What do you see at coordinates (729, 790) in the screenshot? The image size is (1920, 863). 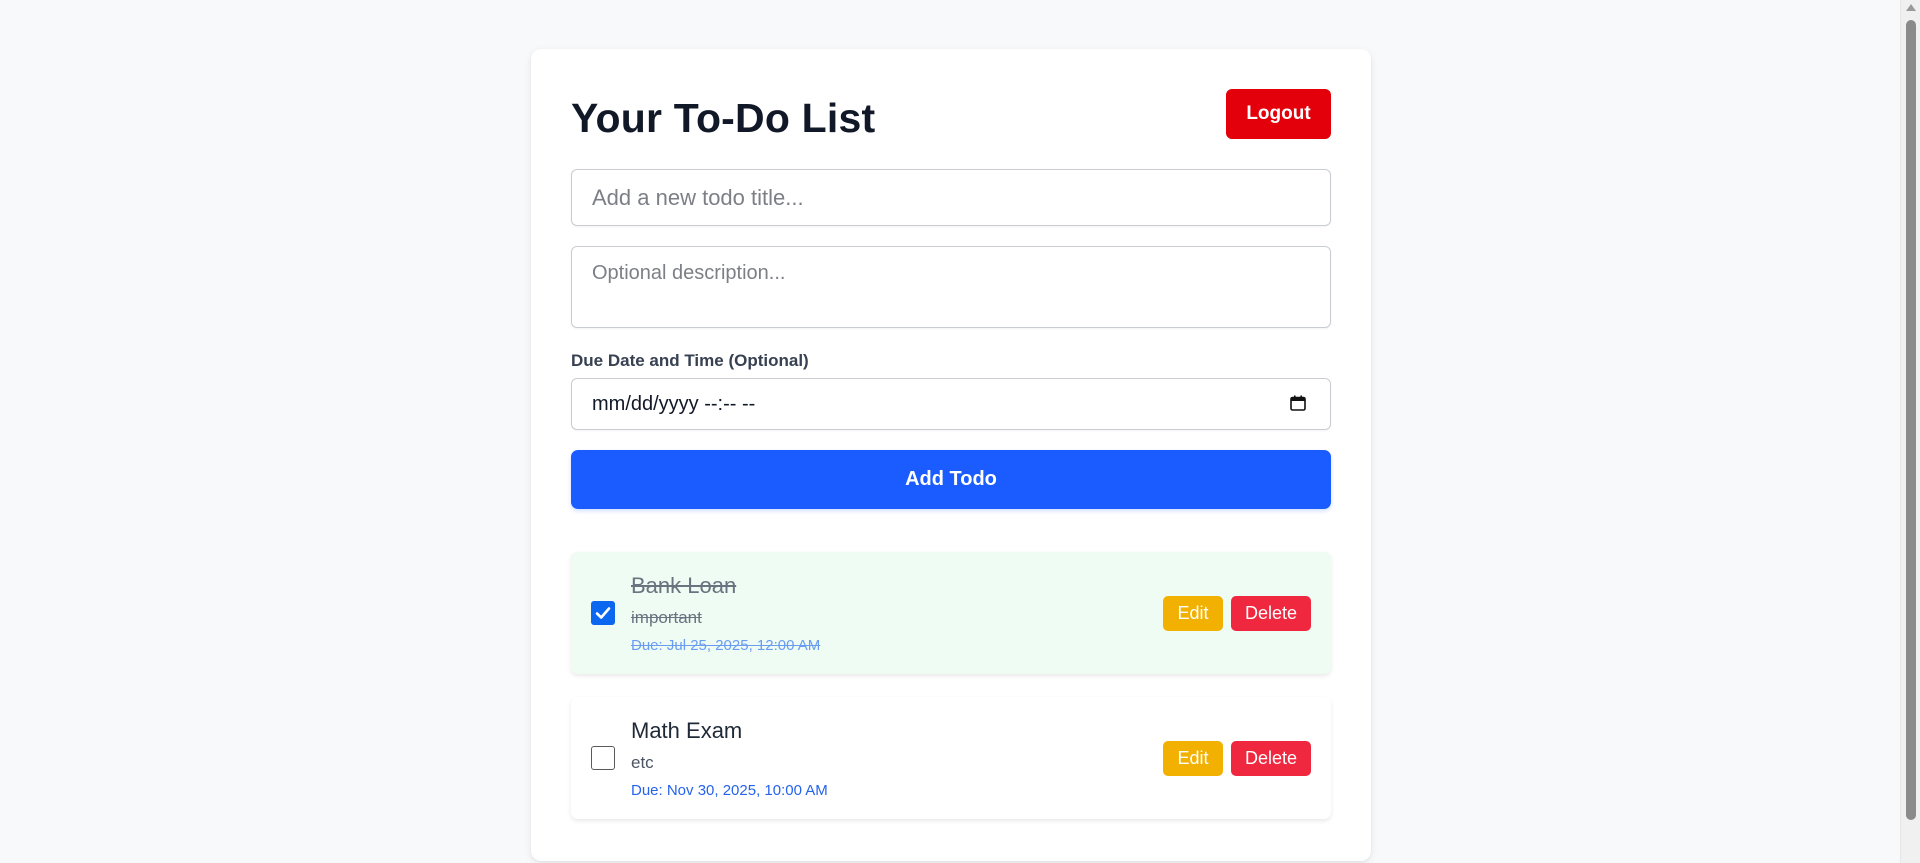 I see `todo-due-date: Due: Nov 30, 2025, 10:00 AM` at bounding box center [729, 790].